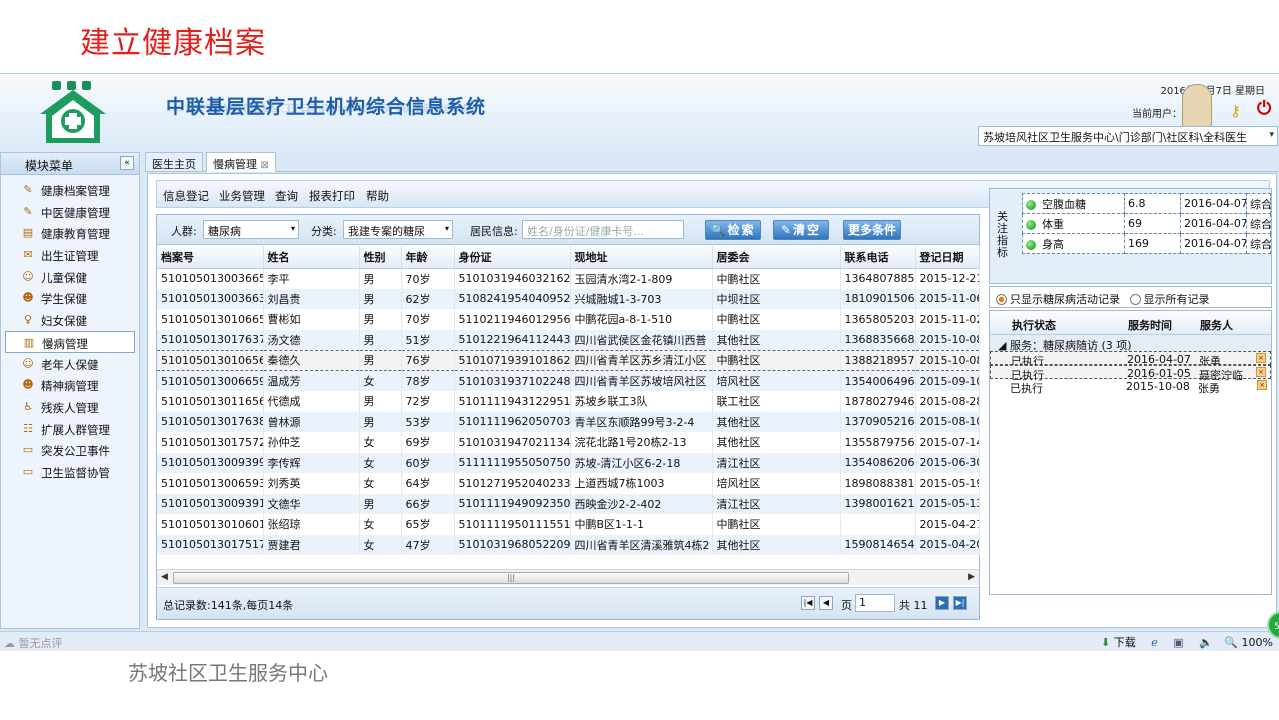  Describe the element at coordinates (70, 255) in the screenshot. I see `sidebar-item: ✉ 出生证管理` at that location.